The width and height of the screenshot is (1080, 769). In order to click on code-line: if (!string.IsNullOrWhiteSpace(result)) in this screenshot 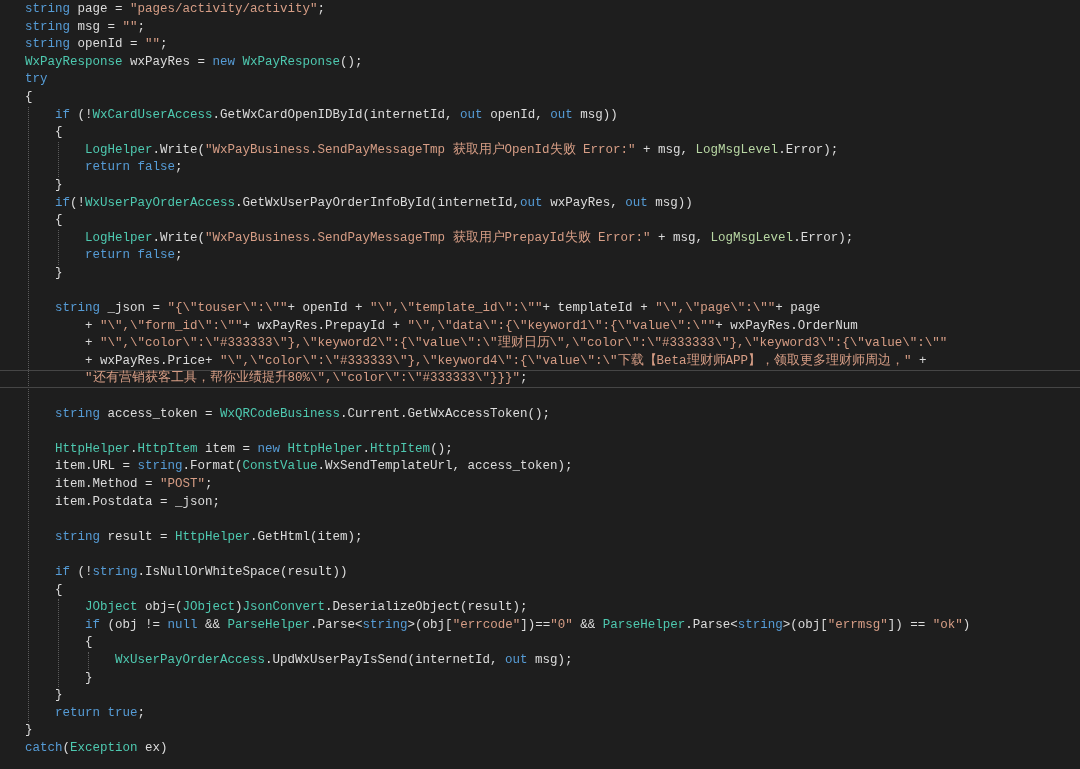, I will do `click(201, 572)`.